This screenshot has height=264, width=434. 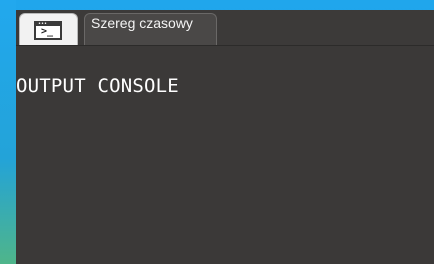 What do you see at coordinates (142, 23) in the screenshot?
I see `tab-time-series-label: Szereg czasowy` at bounding box center [142, 23].